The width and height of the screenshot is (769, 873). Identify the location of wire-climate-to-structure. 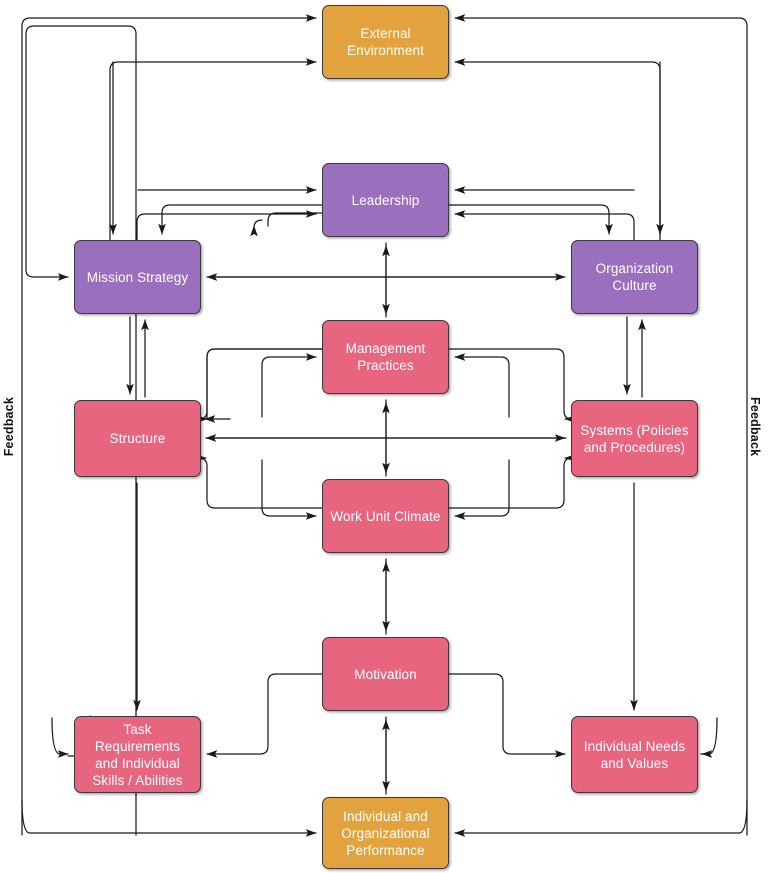
(259, 481).